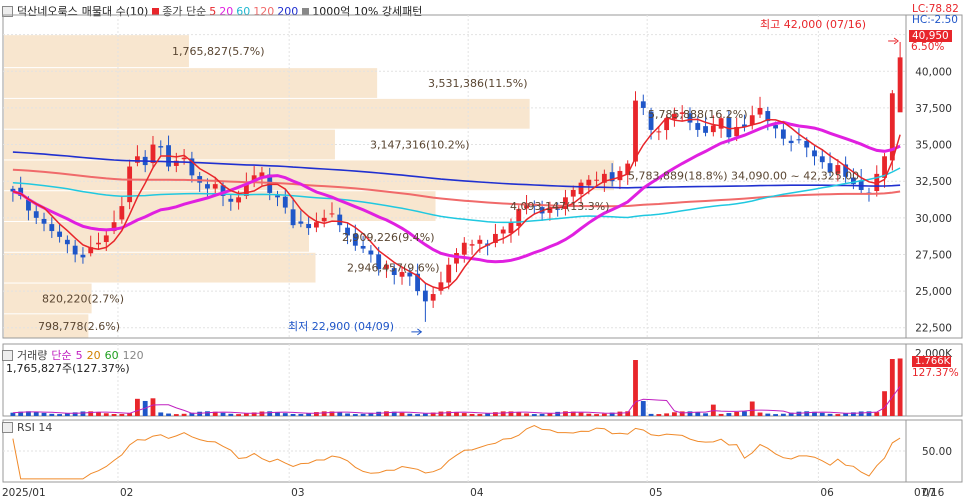 The height and width of the screenshot is (498, 966). What do you see at coordinates (933, 109) in the screenshot?
I see `y-tick-label: 37,500` at bounding box center [933, 109].